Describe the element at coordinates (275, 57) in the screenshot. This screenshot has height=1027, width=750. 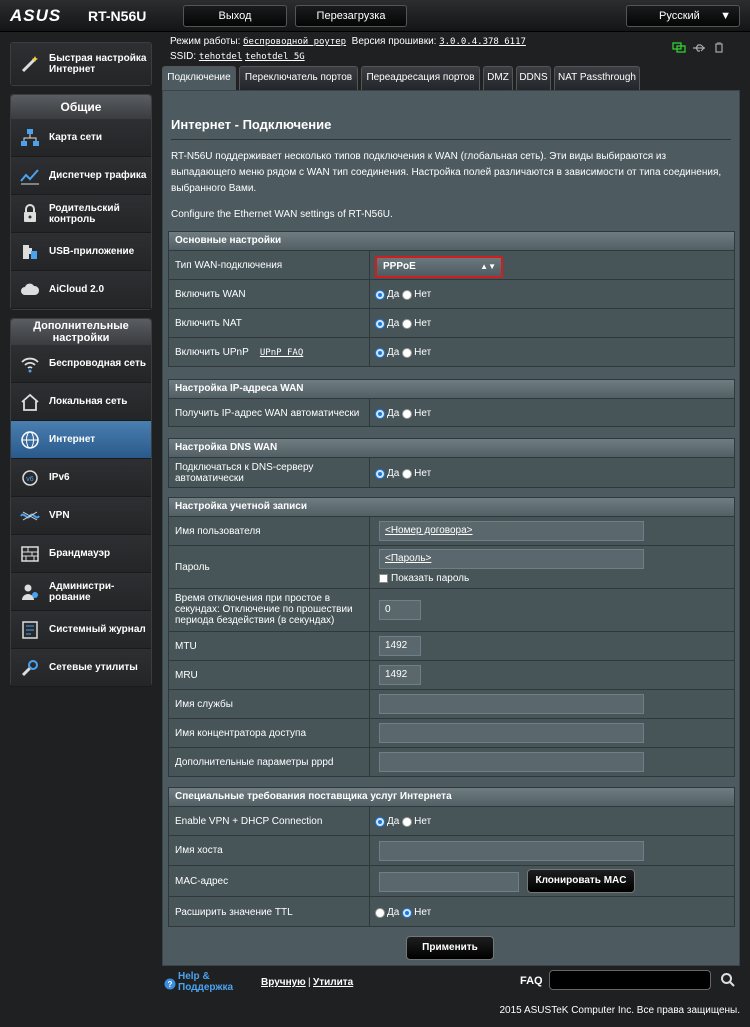
I see `ssid-link-2: tehotdel_5G` at that location.